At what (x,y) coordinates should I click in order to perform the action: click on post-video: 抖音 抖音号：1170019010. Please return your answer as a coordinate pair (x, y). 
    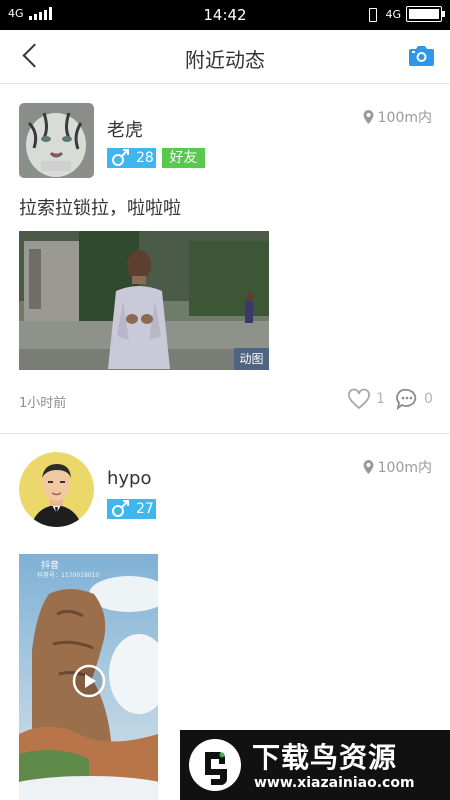
    Looking at the image, I should click on (88, 677).